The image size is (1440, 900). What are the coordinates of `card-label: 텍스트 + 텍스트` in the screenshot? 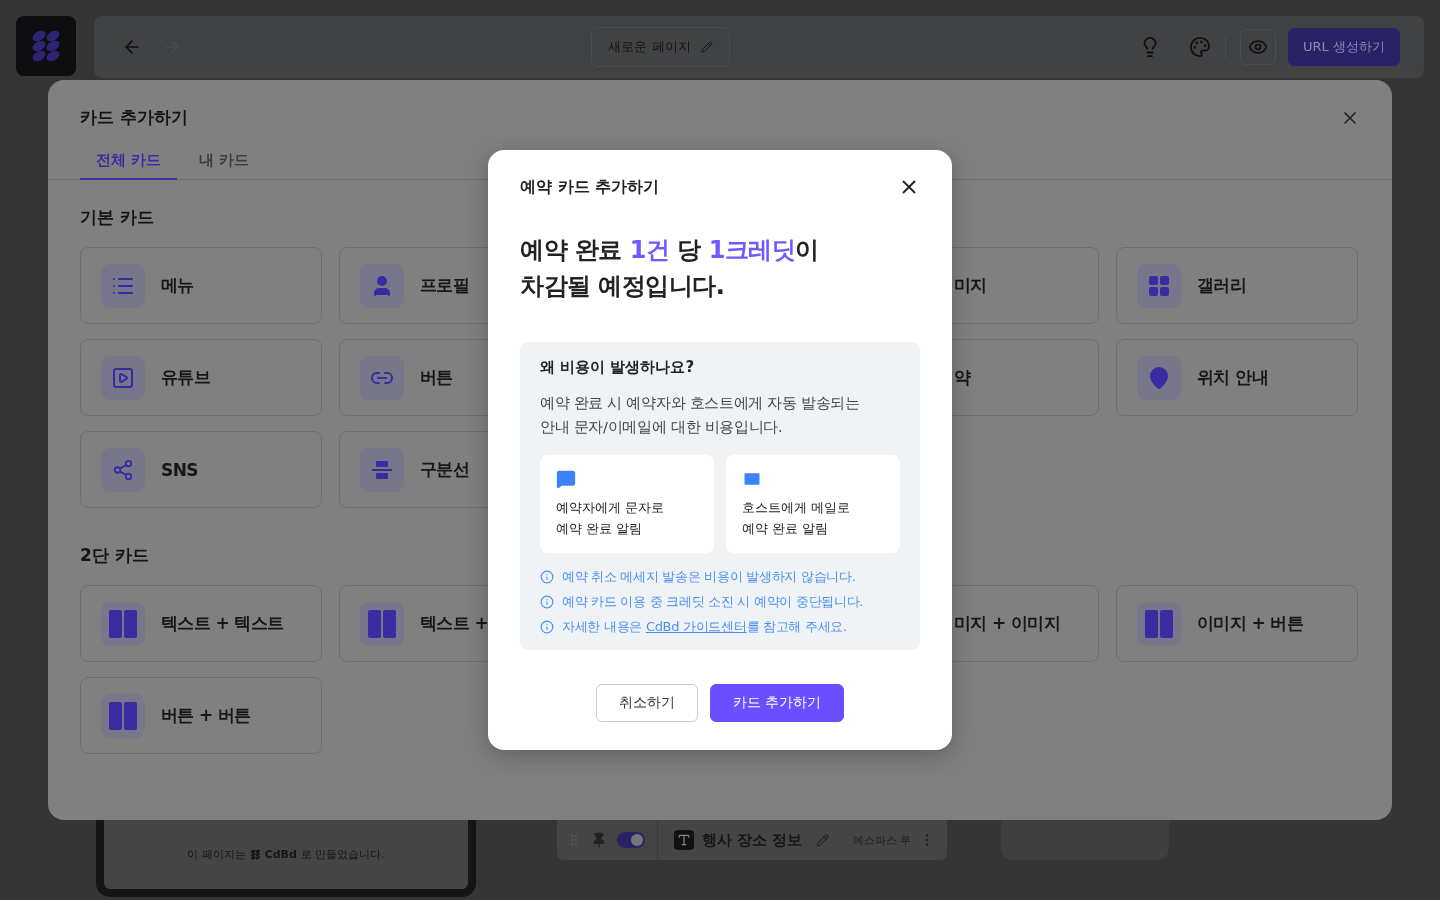 It's located at (222, 623).